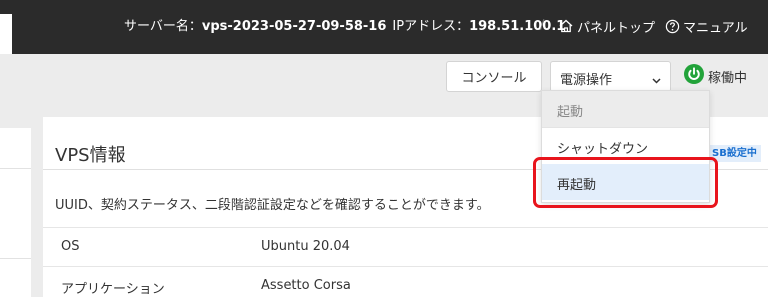 The image size is (768, 297). What do you see at coordinates (517, 26) in the screenshot?
I see `ip-address: 198.51.100.1` at bounding box center [517, 26].